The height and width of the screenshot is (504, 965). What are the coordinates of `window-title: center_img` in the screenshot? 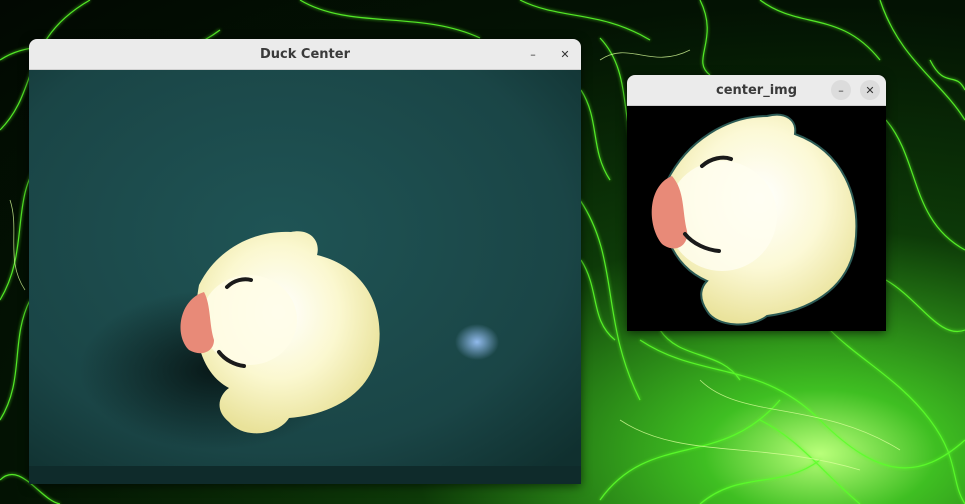 It's located at (756, 90).